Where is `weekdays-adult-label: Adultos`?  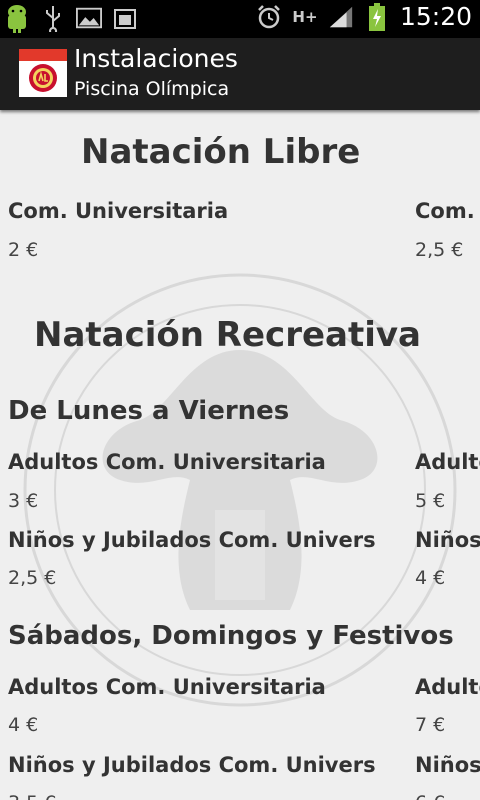 weekdays-adult-label: Adultos is located at coordinates (447, 462).